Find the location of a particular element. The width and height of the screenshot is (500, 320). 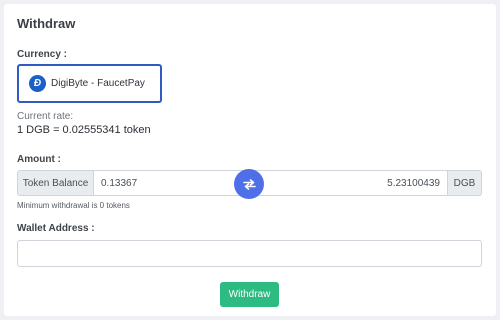

digibyte-coin-icon: Ð is located at coordinates (37, 83).